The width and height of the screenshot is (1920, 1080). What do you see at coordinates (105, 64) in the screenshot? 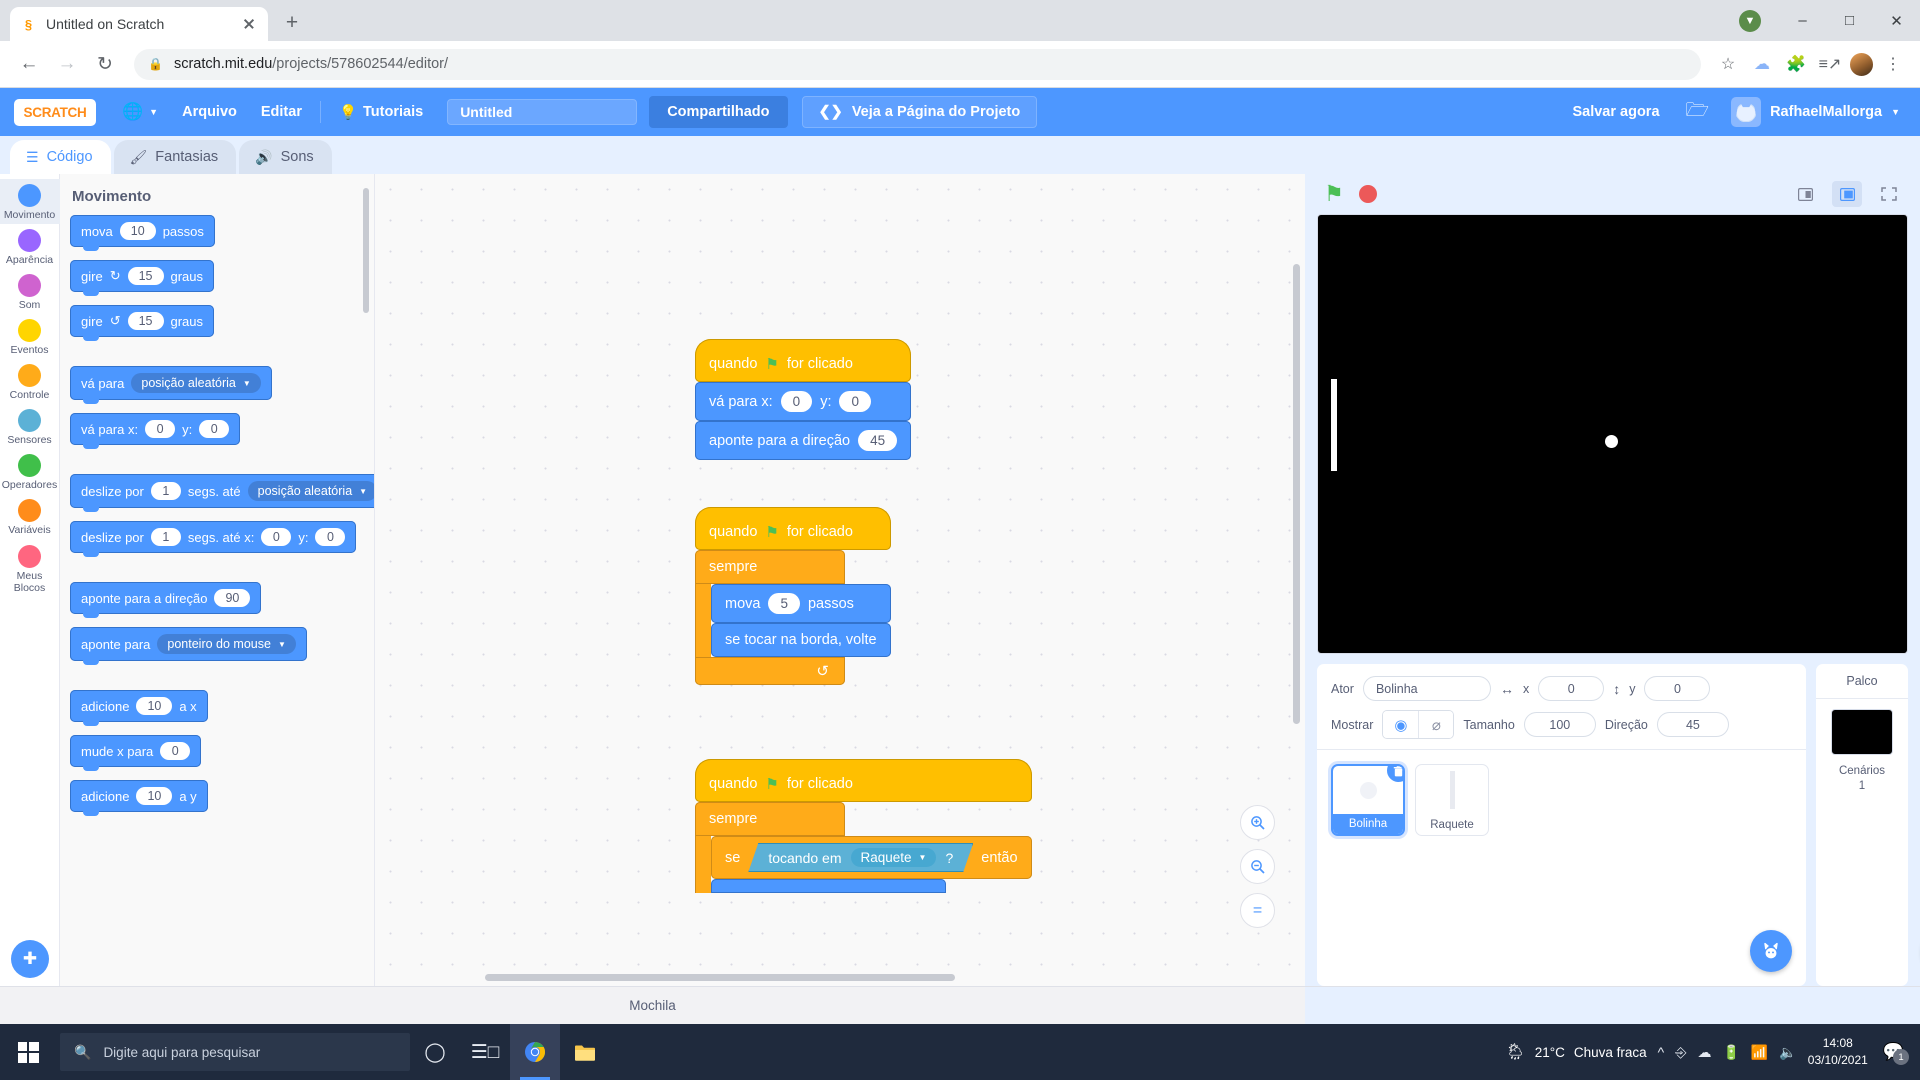
I see `reload-icon: ↻` at bounding box center [105, 64].